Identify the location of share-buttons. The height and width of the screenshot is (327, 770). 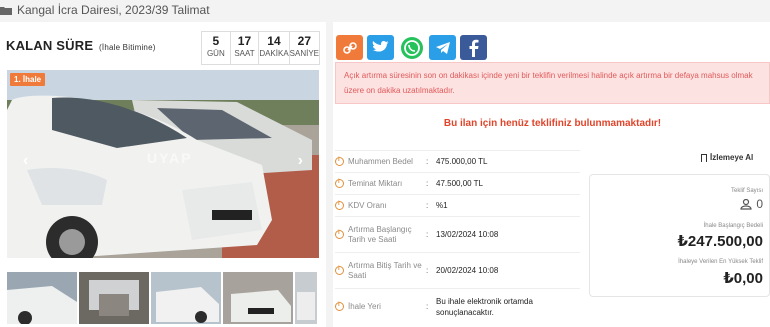
(411, 47).